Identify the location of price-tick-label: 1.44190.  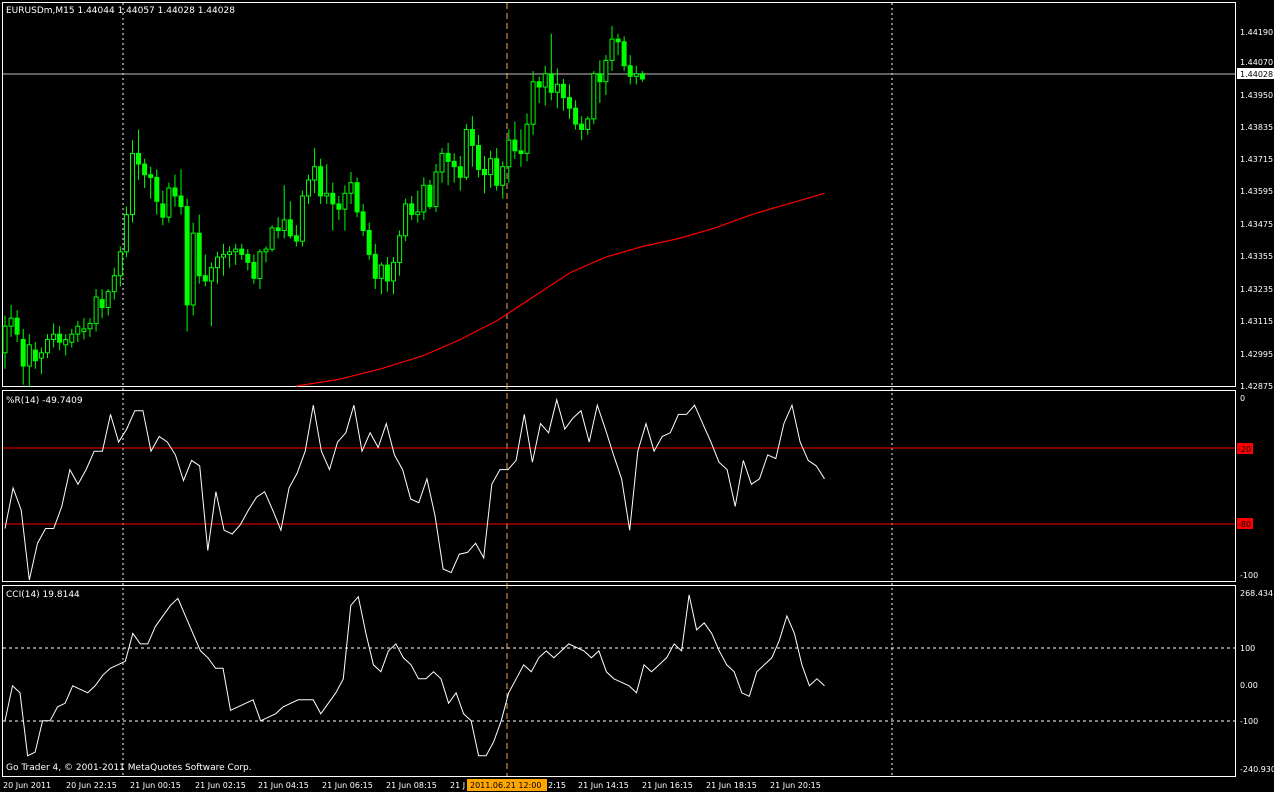
(1256, 32).